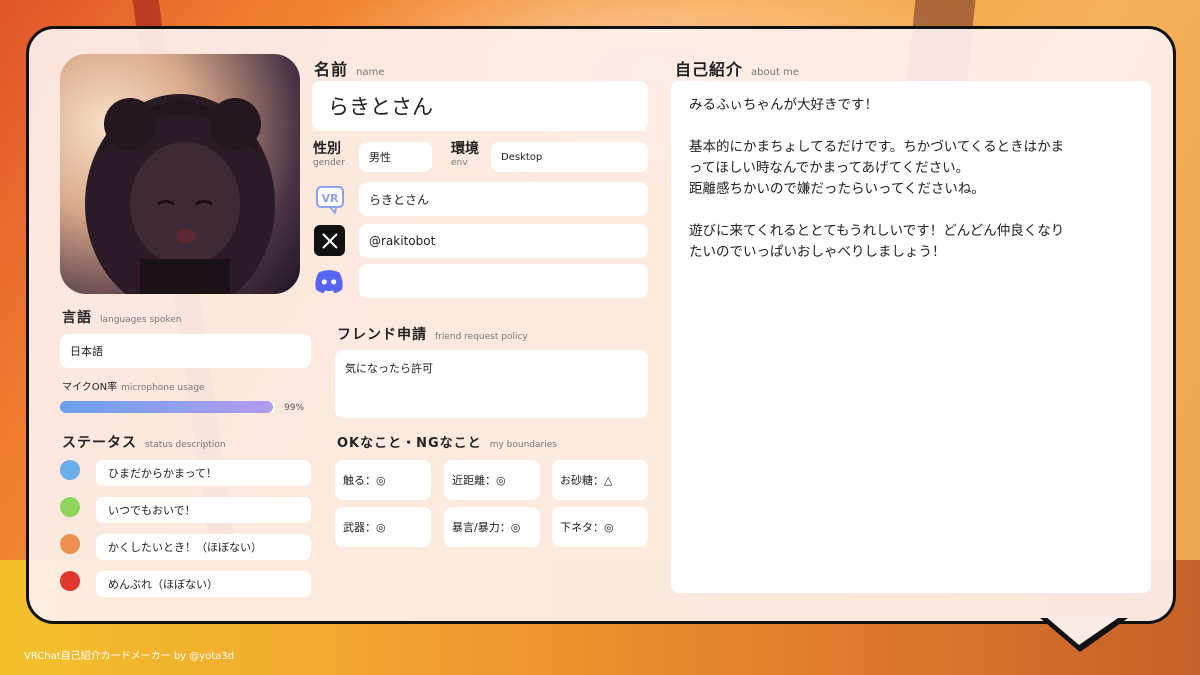 The height and width of the screenshot is (675, 1200). I want to click on languages-field: 日本語, so click(185, 351).